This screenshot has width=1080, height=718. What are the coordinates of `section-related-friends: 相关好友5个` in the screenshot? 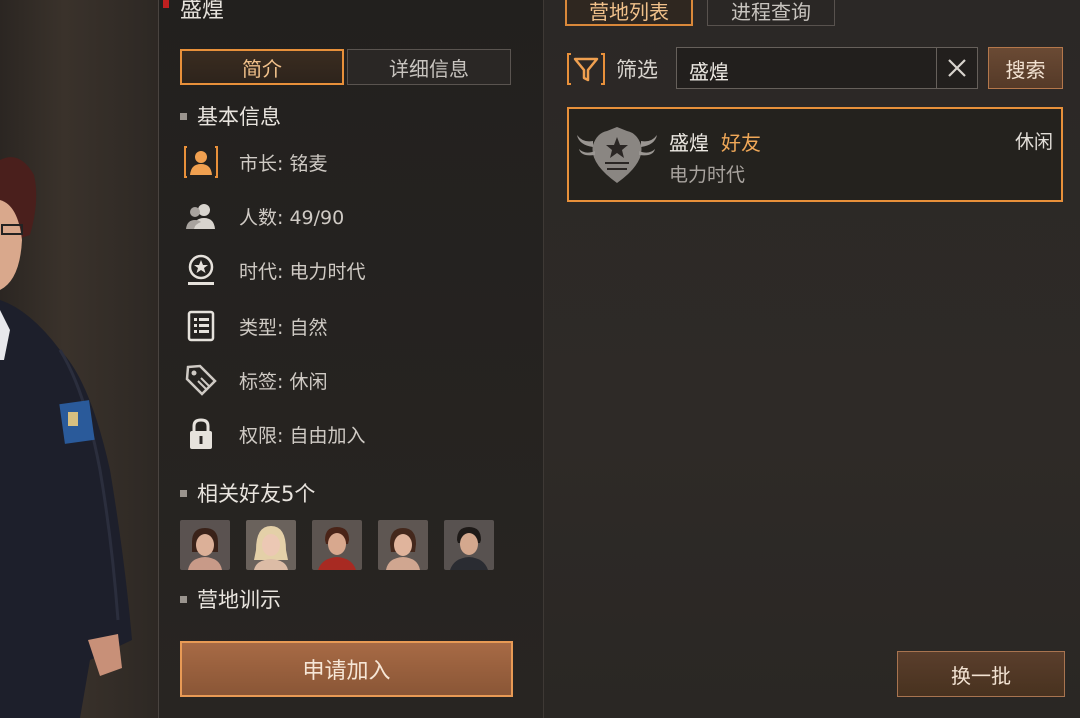 It's located at (247, 493).